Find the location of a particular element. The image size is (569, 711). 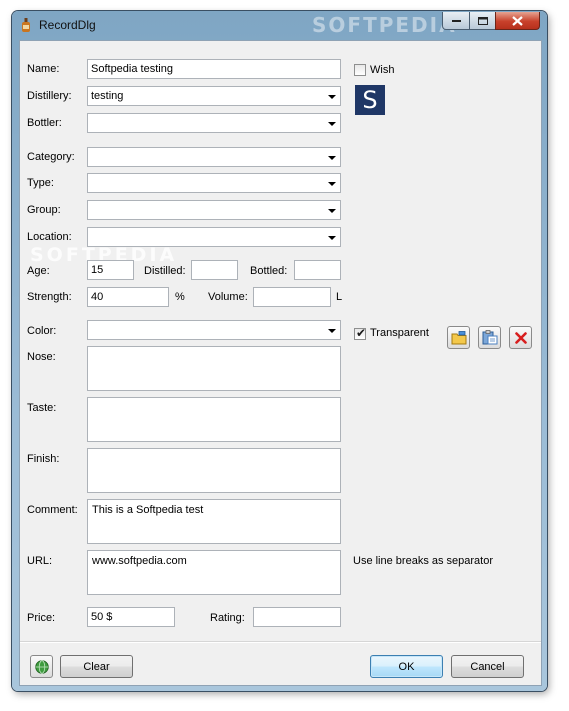

group-combo is located at coordinates (214, 210).